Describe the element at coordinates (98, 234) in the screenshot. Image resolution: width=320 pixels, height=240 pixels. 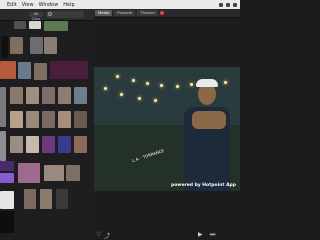
I see `heart-icon: ♡` at that location.